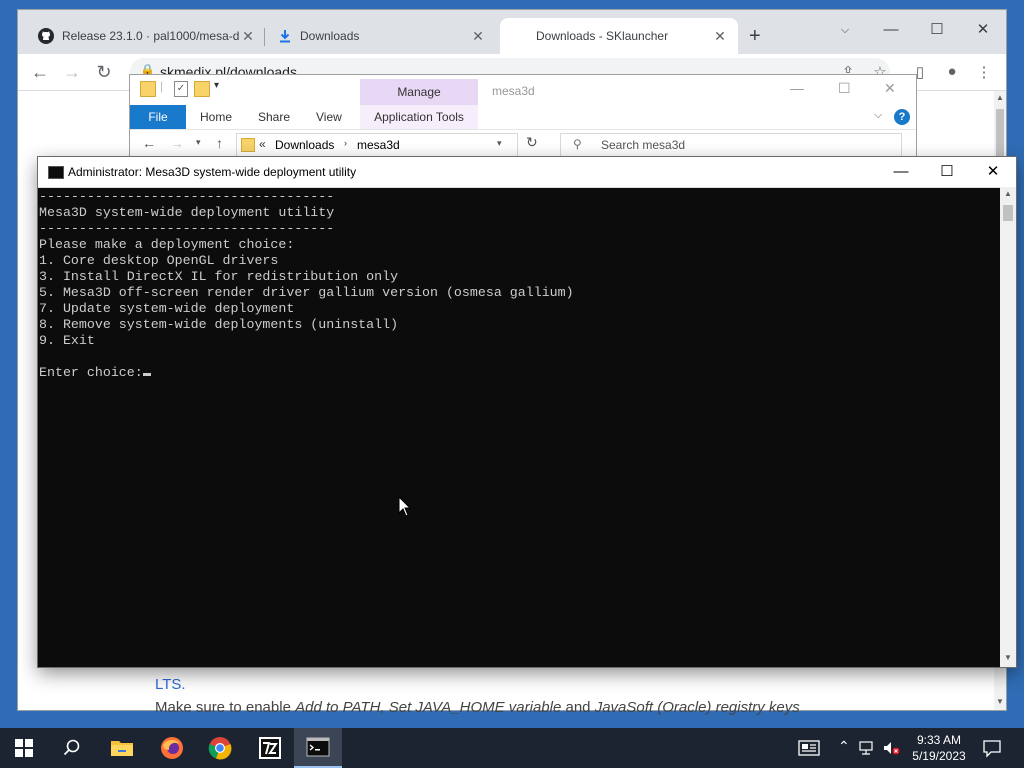 The image size is (1024, 768). I want to click on refresh-icon: ↻, so click(532, 142).